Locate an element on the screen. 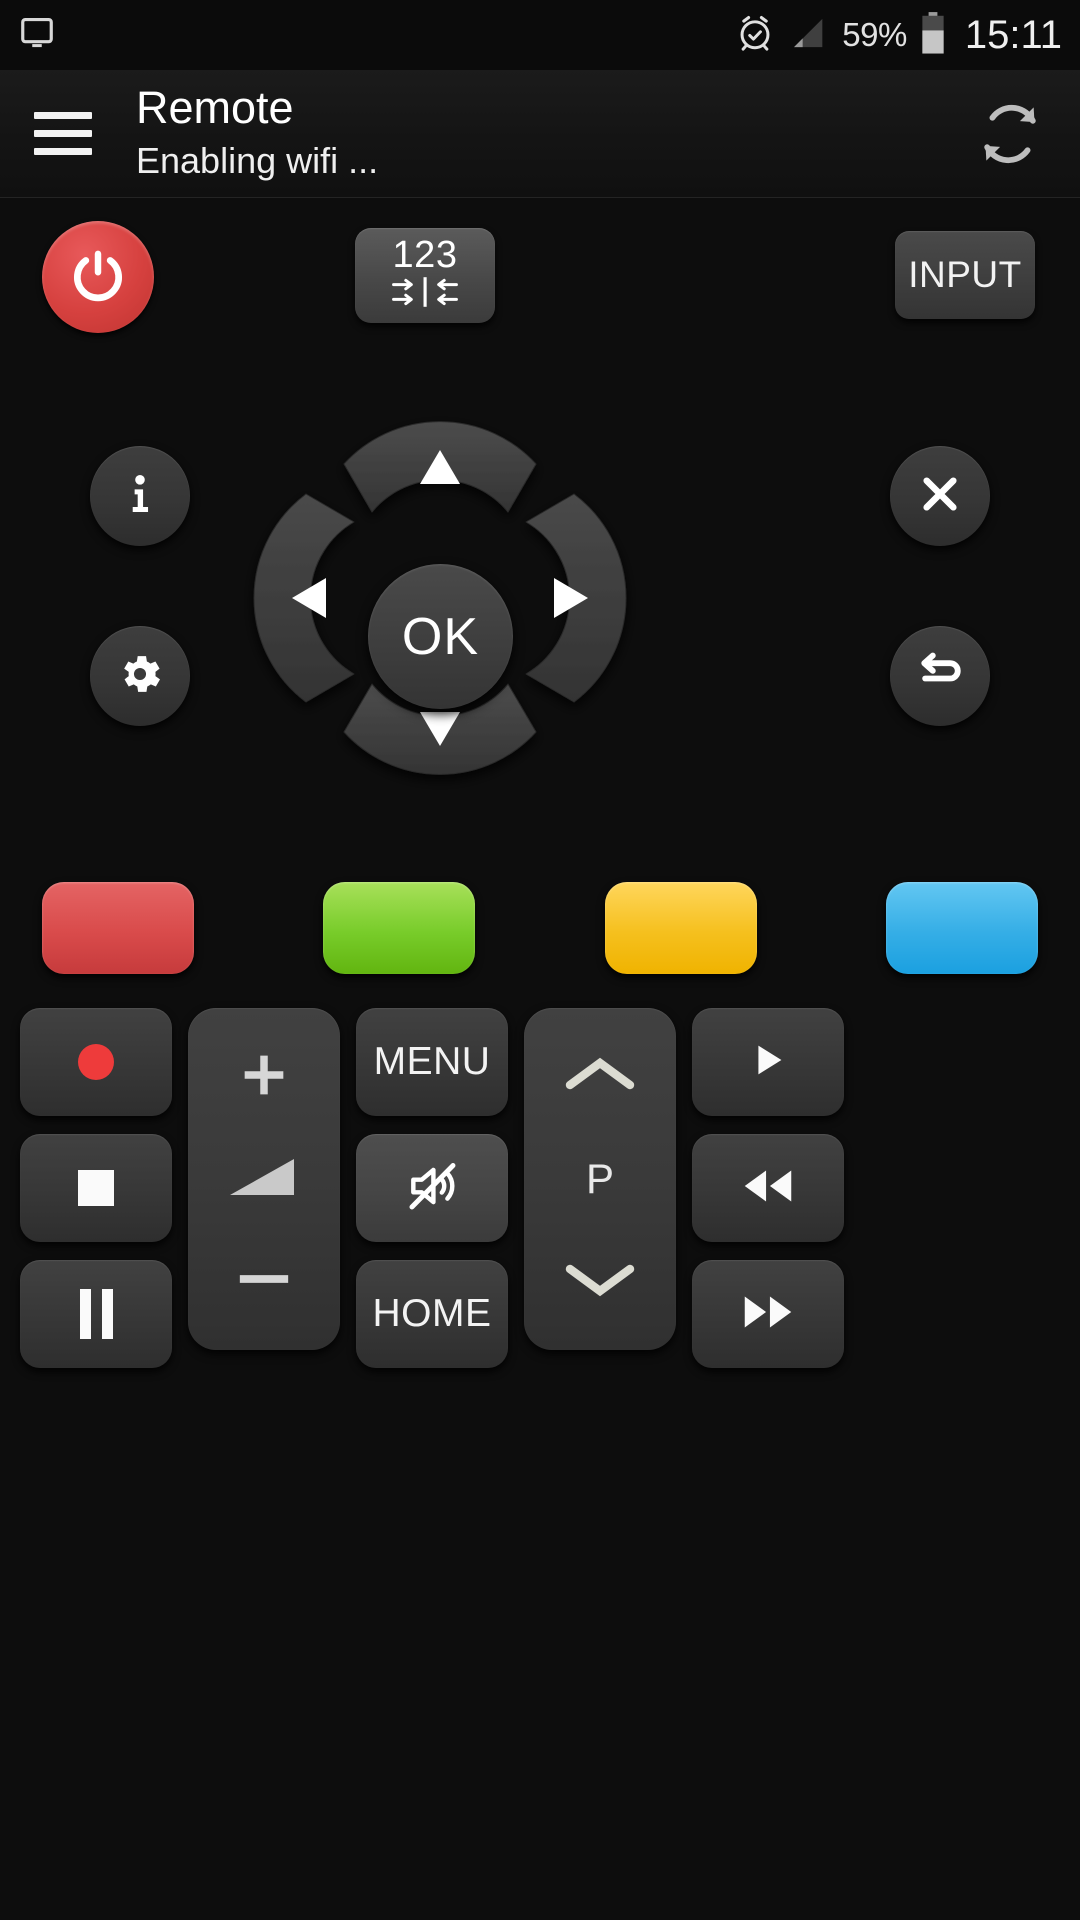 The height and width of the screenshot is (1920, 1080). volume-up-button is located at coordinates (264, 1077).